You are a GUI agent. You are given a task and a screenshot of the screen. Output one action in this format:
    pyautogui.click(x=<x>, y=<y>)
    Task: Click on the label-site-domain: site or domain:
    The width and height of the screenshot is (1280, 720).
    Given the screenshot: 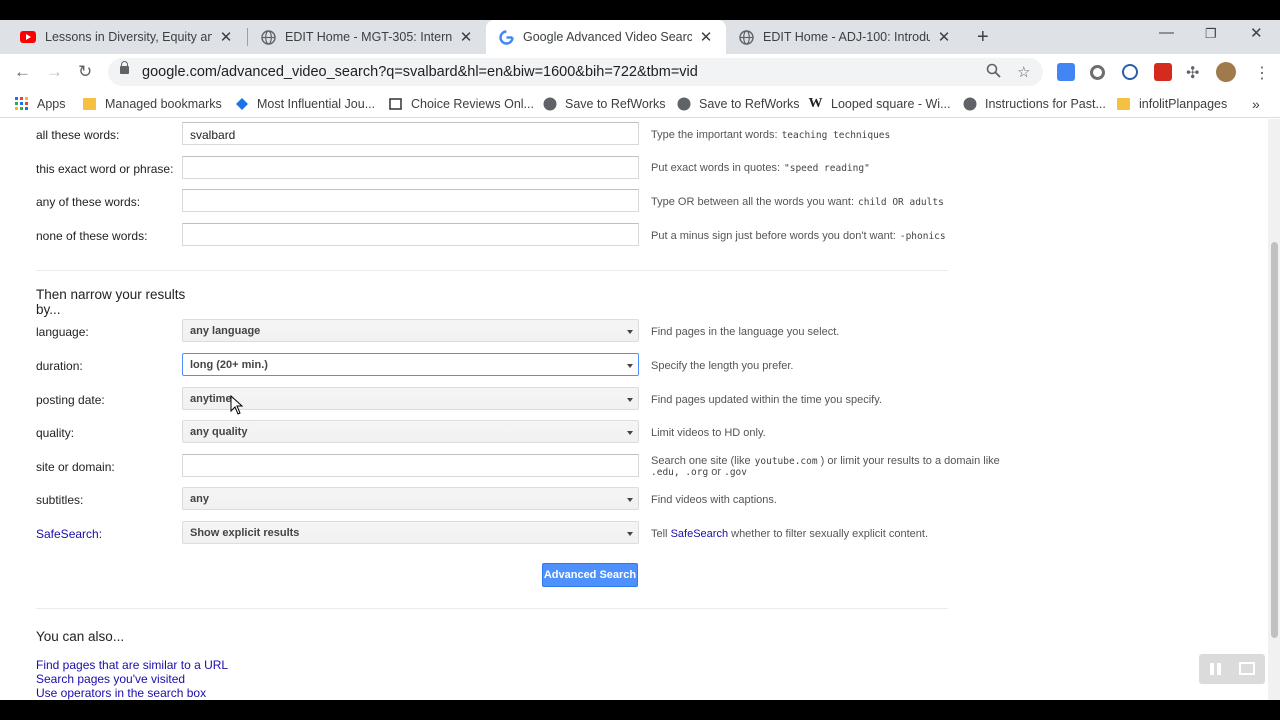 What is the action you would take?
    pyautogui.click(x=75, y=467)
    